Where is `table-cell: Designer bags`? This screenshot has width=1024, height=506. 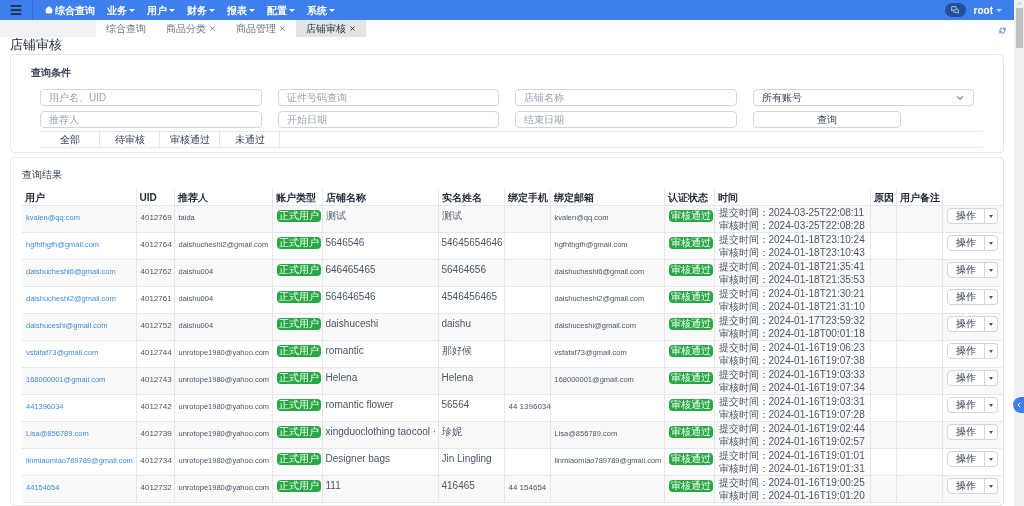 table-cell: Designer bags is located at coordinates (357, 458).